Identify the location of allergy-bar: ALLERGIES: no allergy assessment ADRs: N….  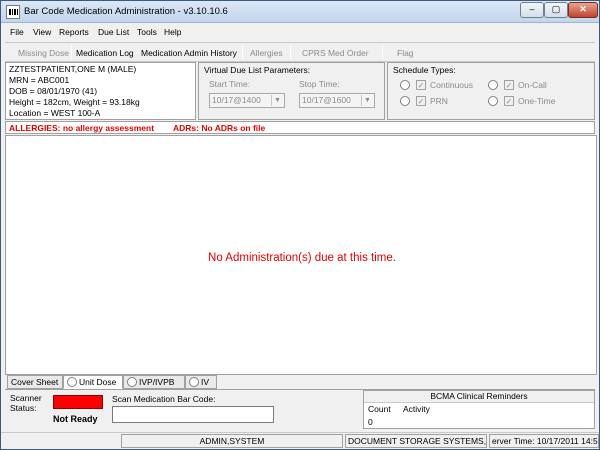
(300, 127).